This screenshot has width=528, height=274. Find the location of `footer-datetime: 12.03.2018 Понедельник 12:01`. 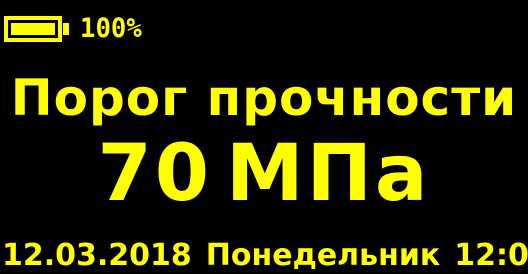

footer-datetime: 12.03.2018 Понедельник 12:01 is located at coordinates (265, 256).